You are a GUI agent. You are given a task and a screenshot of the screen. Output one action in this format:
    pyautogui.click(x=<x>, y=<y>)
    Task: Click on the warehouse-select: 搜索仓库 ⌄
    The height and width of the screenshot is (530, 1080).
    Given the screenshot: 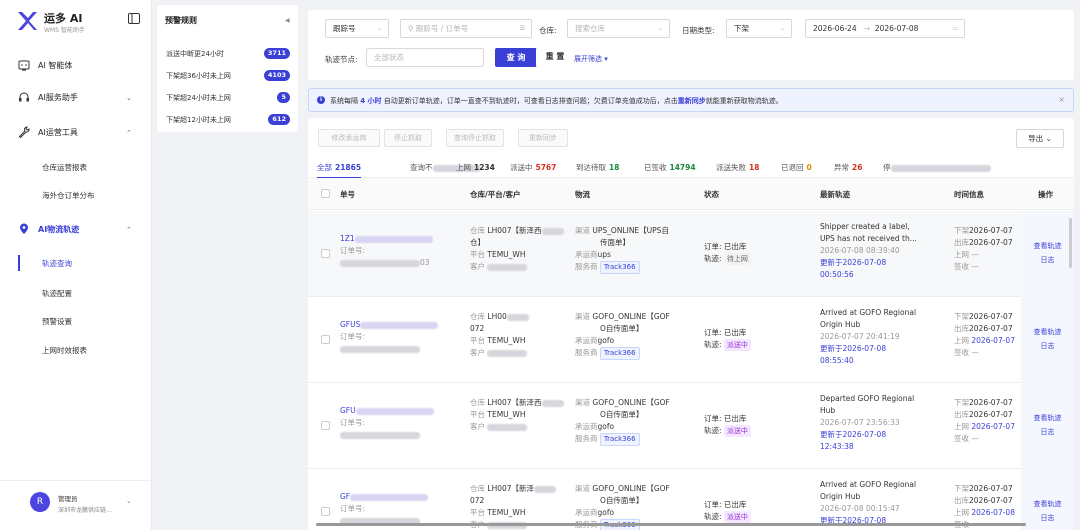 What is the action you would take?
    pyautogui.click(x=618, y=28)
    